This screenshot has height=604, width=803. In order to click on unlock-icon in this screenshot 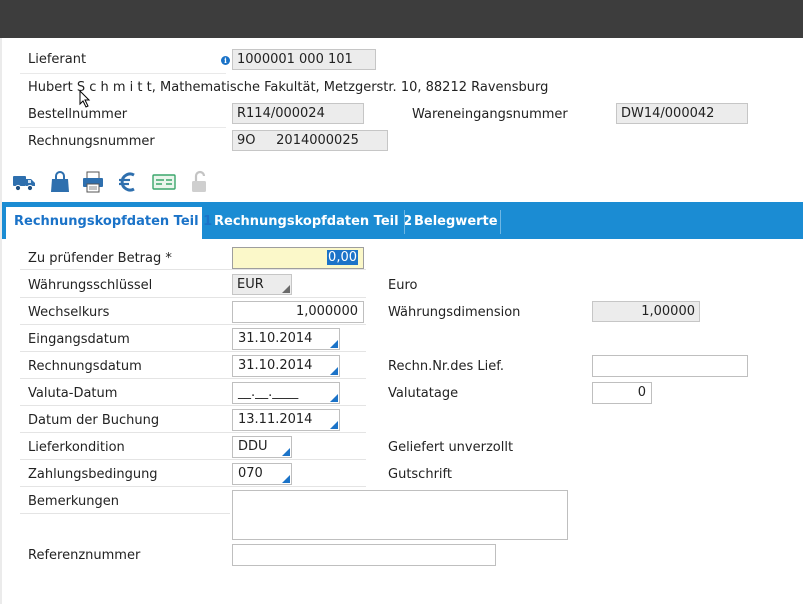, I will do `click(200, 182)`.